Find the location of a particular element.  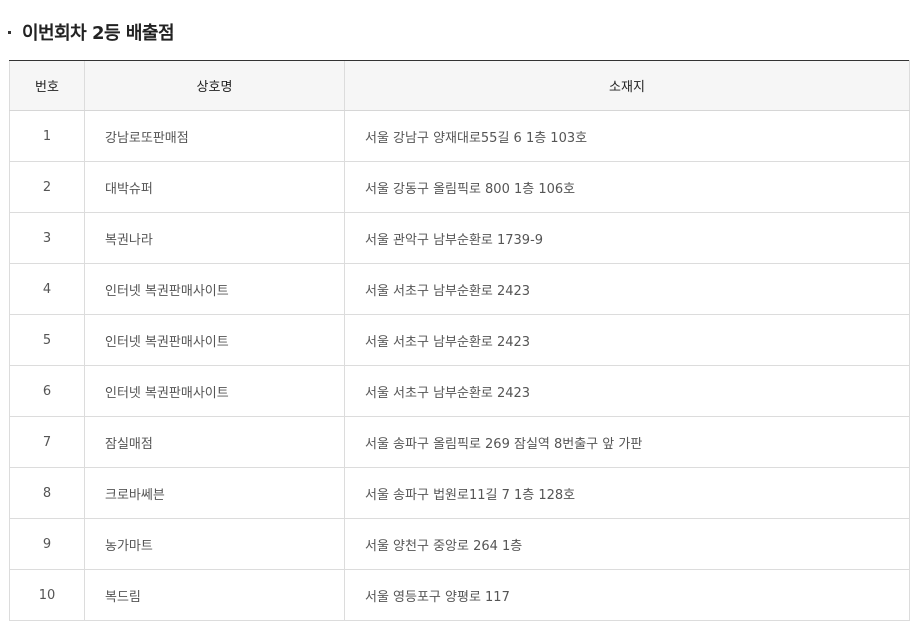

store-address: 서울 송파구 법원로11길 7 1층 128호 is located at coordinates (627, 493).